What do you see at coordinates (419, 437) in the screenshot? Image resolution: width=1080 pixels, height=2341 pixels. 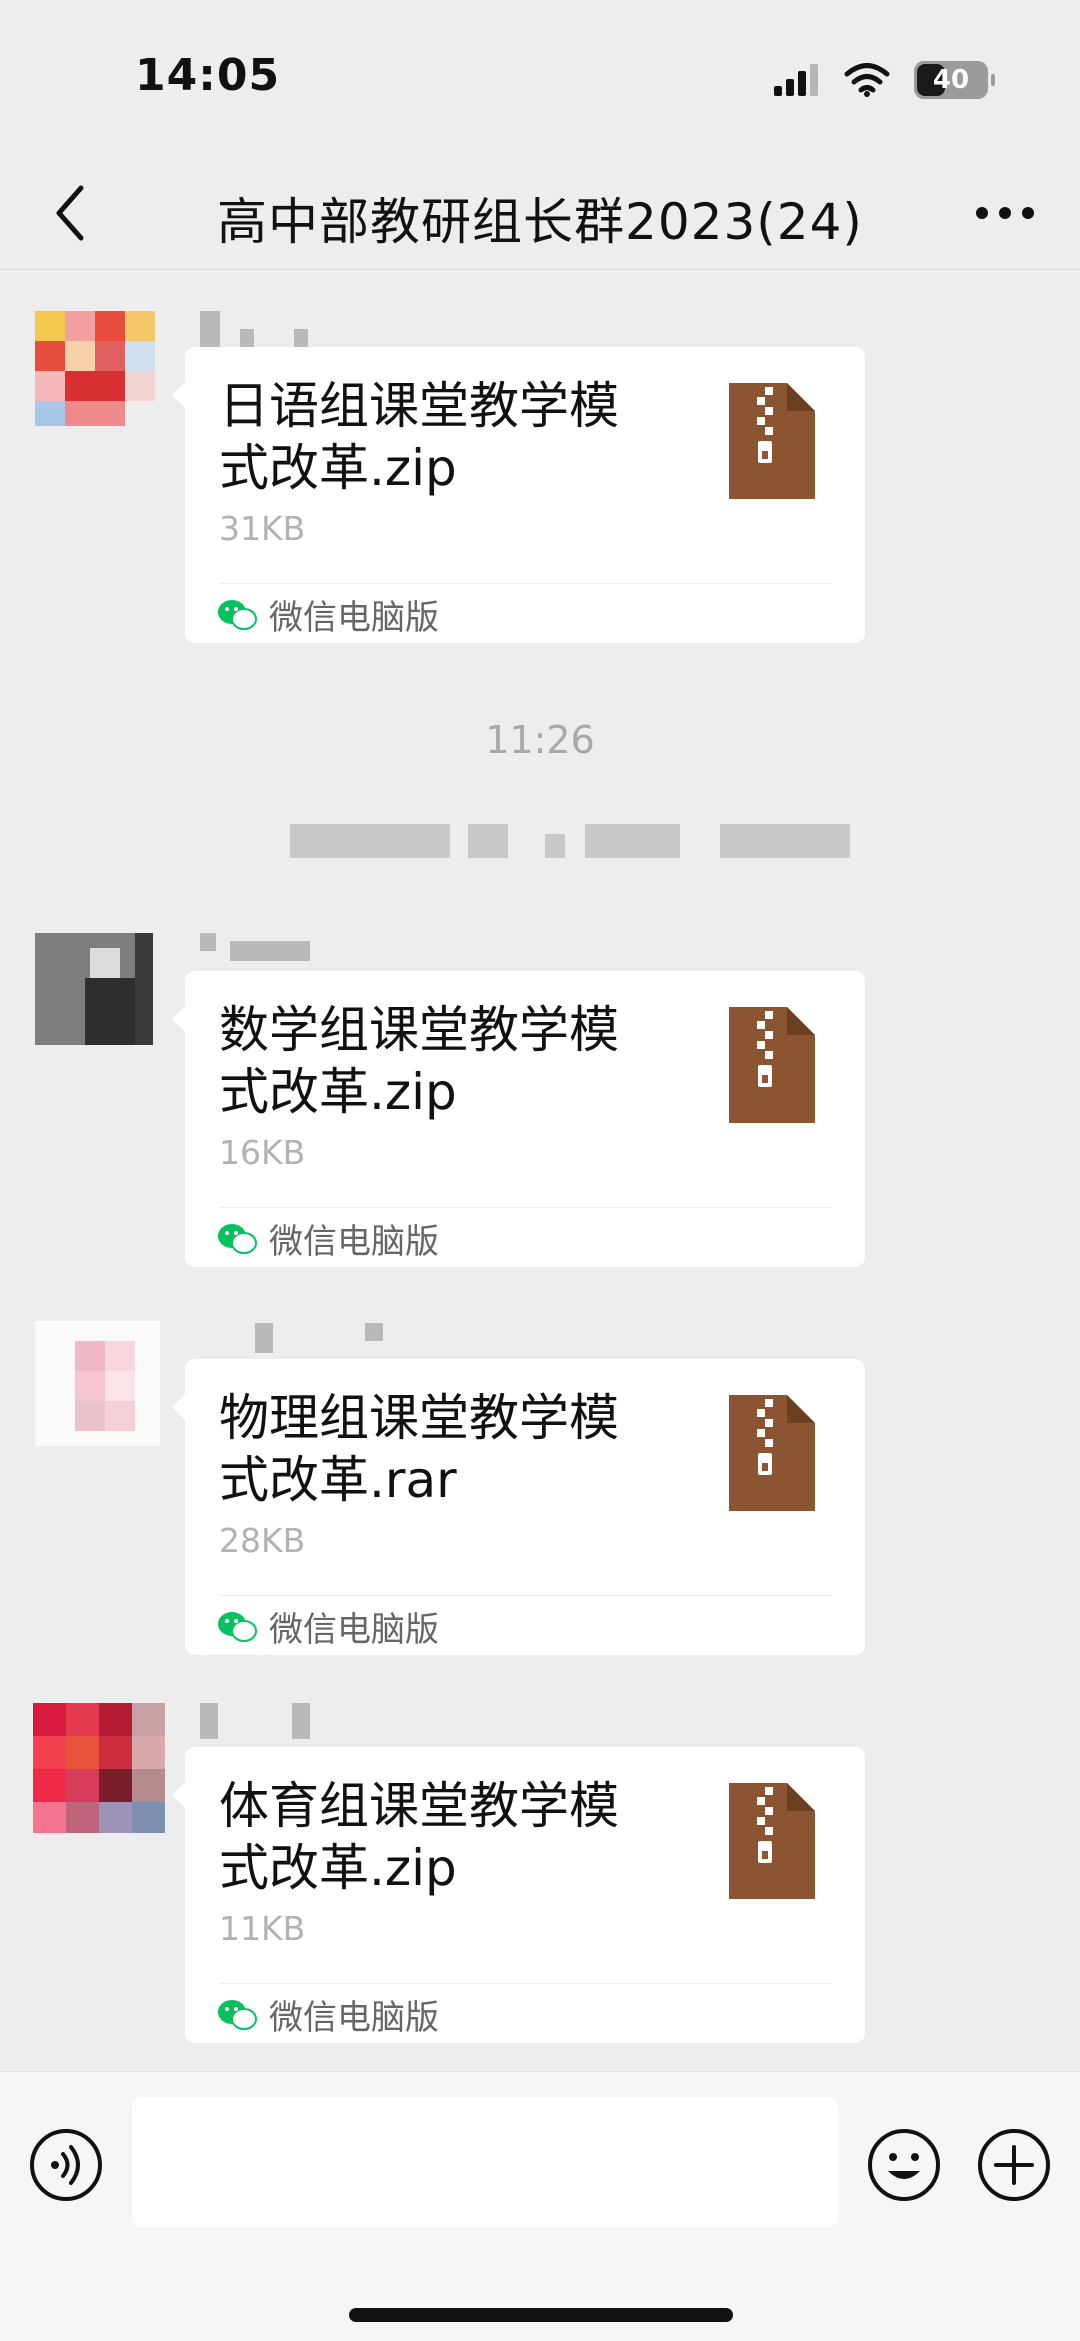 I see `file-name: 日语组课堂教学模式改革.zip` at bounding box center [419, 437].